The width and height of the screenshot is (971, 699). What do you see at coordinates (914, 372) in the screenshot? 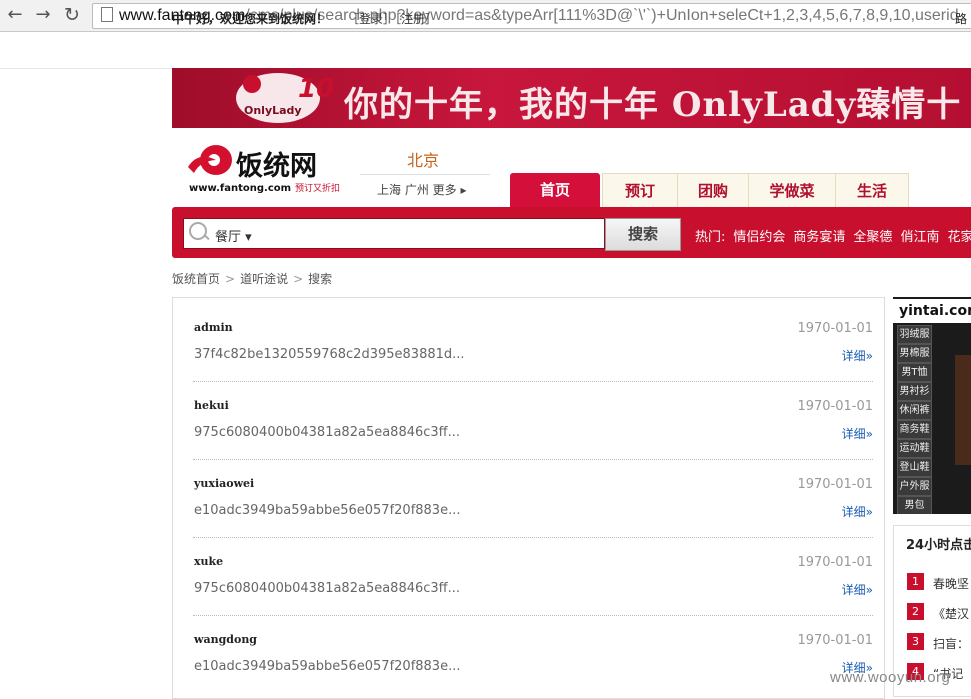
I see `ad-category: 男T恤` at bounding box center [914, 372].